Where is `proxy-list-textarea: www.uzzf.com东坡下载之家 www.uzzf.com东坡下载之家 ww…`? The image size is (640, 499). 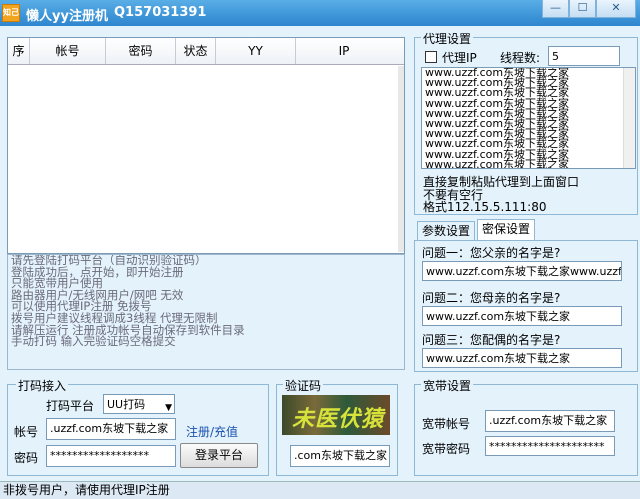
proxy-list-textarea: www.uzzf.com东坡下载之家 www.uzzf.com东坡下载之家 ww… is located at coordinates (528, 118).